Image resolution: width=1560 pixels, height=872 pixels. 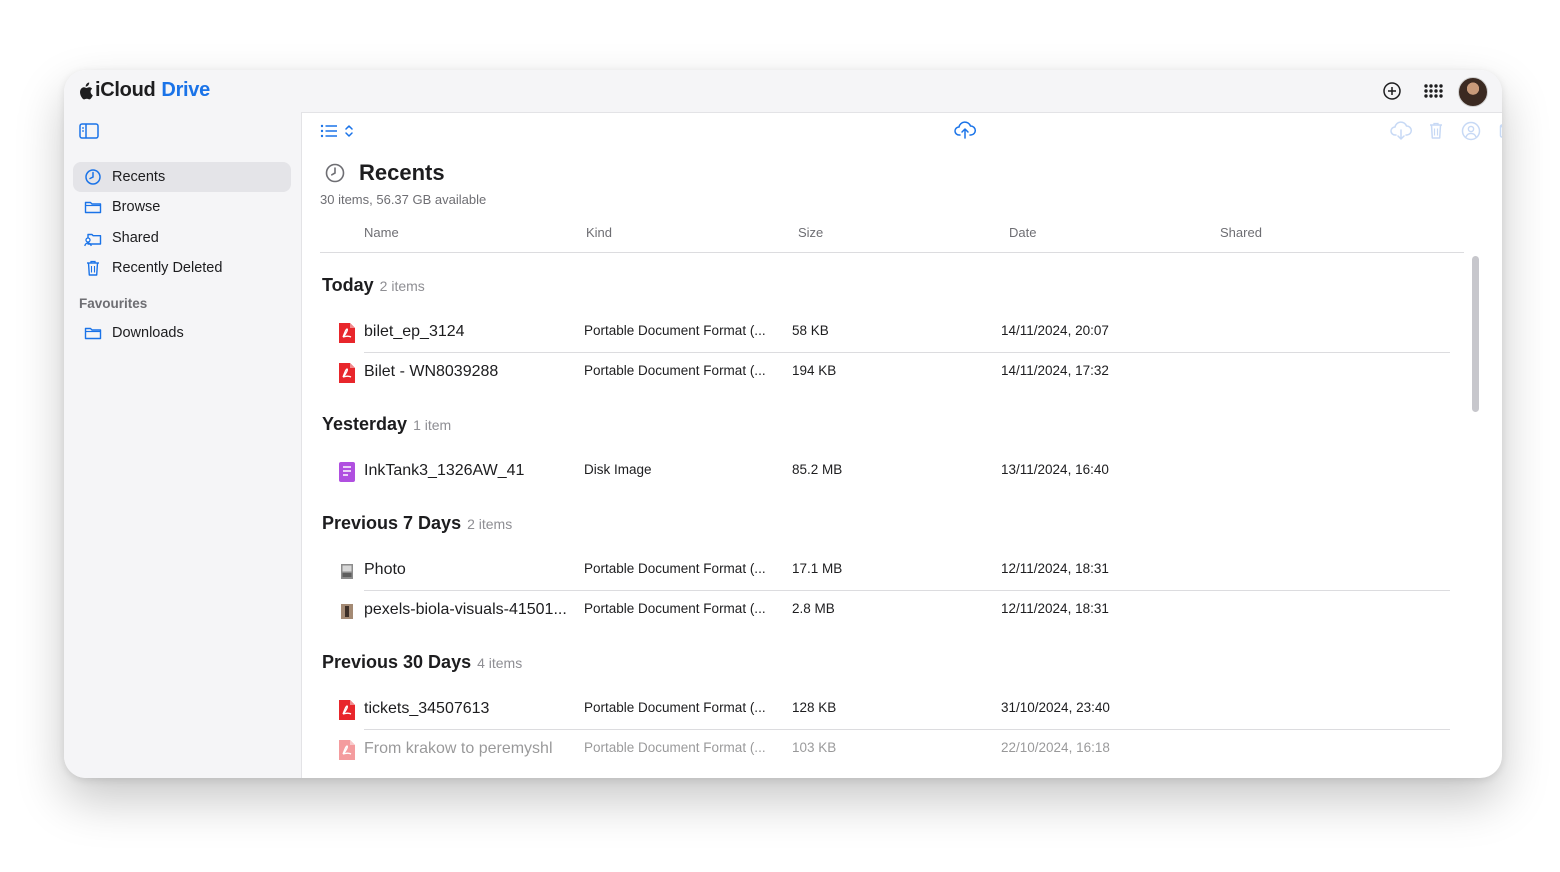 I want to click on shared-folder-icon, so click(x=93, y=240).